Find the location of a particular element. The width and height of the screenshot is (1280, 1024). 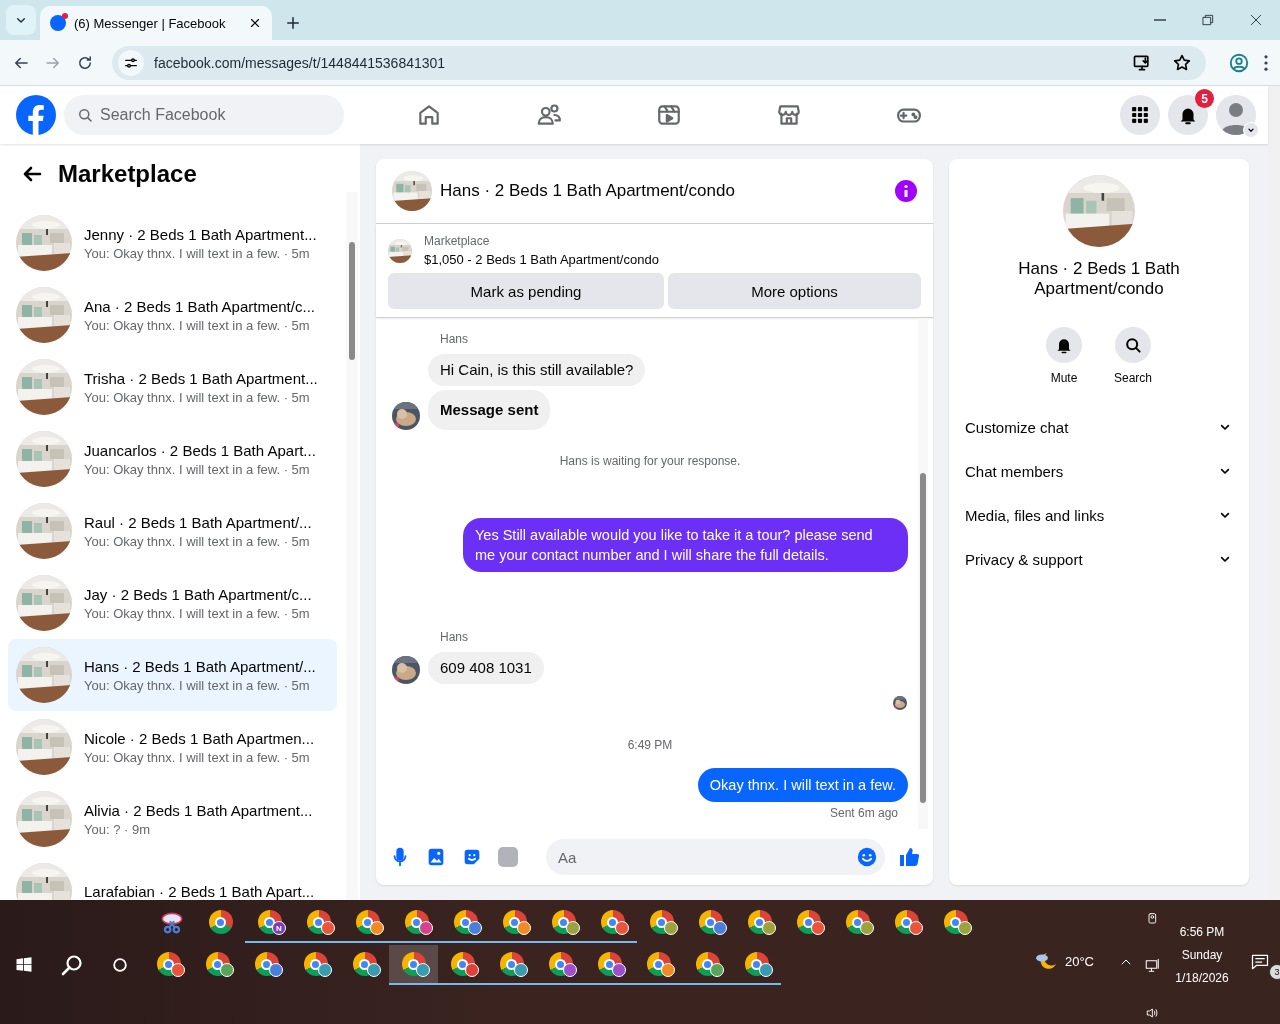

clock: 6:56 PM Sunday 1/18/2026 is located at coordinates (1202, 955).